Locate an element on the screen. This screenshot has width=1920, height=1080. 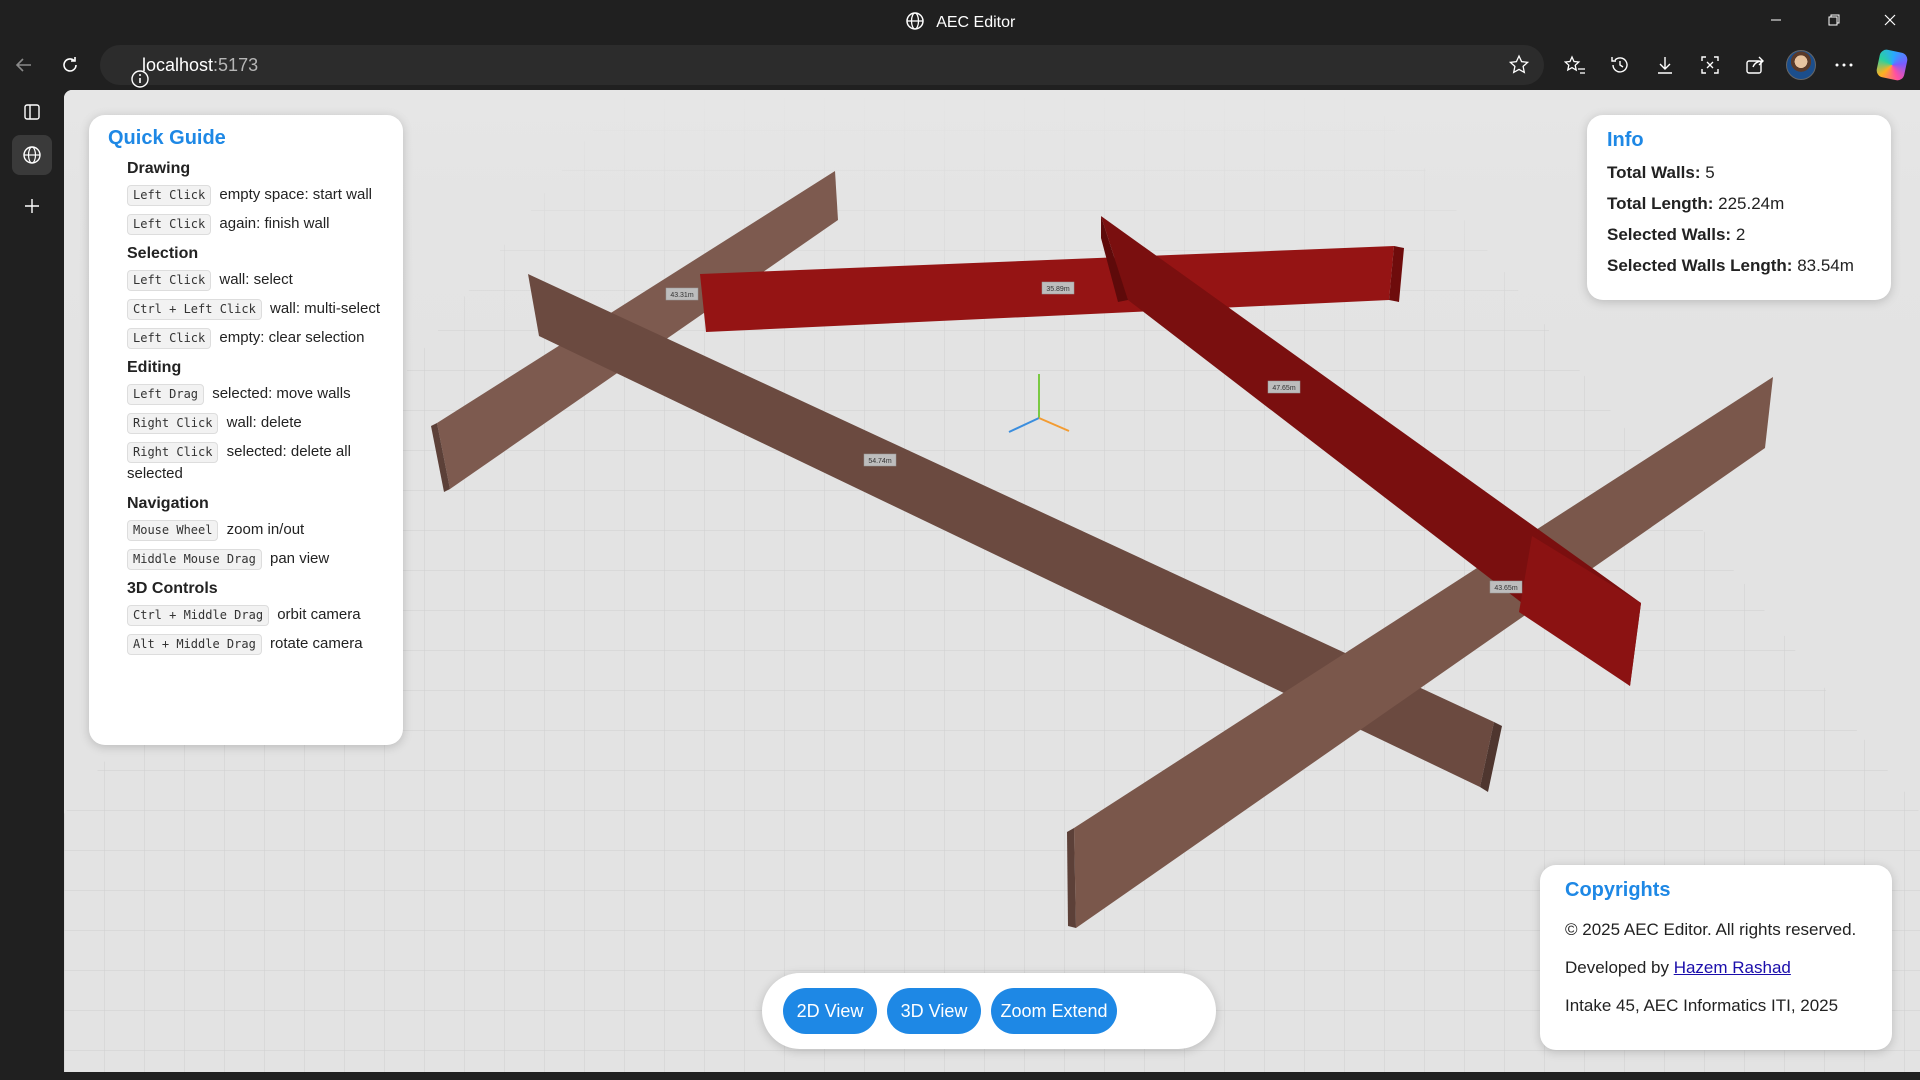
author-link: Hazem Rashad is located at coordinates (1732, 967).